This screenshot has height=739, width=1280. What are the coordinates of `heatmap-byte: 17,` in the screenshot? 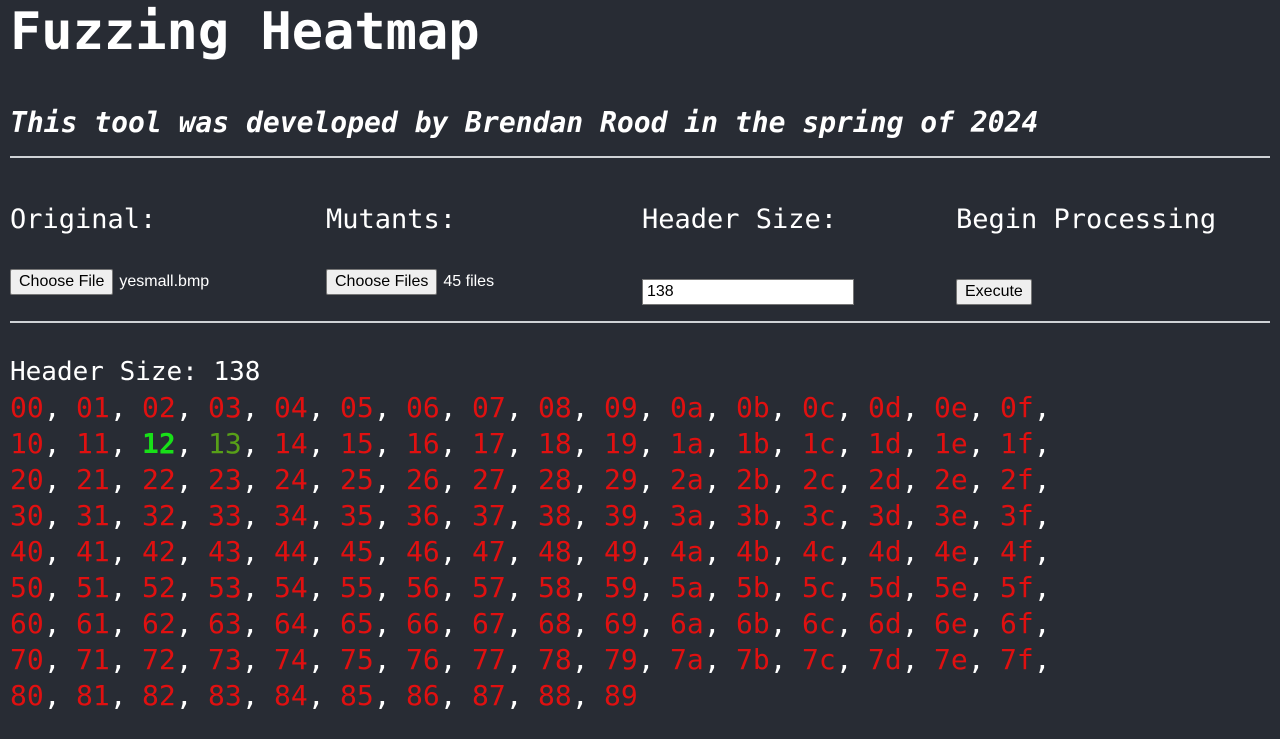 It's located at (505, 444).